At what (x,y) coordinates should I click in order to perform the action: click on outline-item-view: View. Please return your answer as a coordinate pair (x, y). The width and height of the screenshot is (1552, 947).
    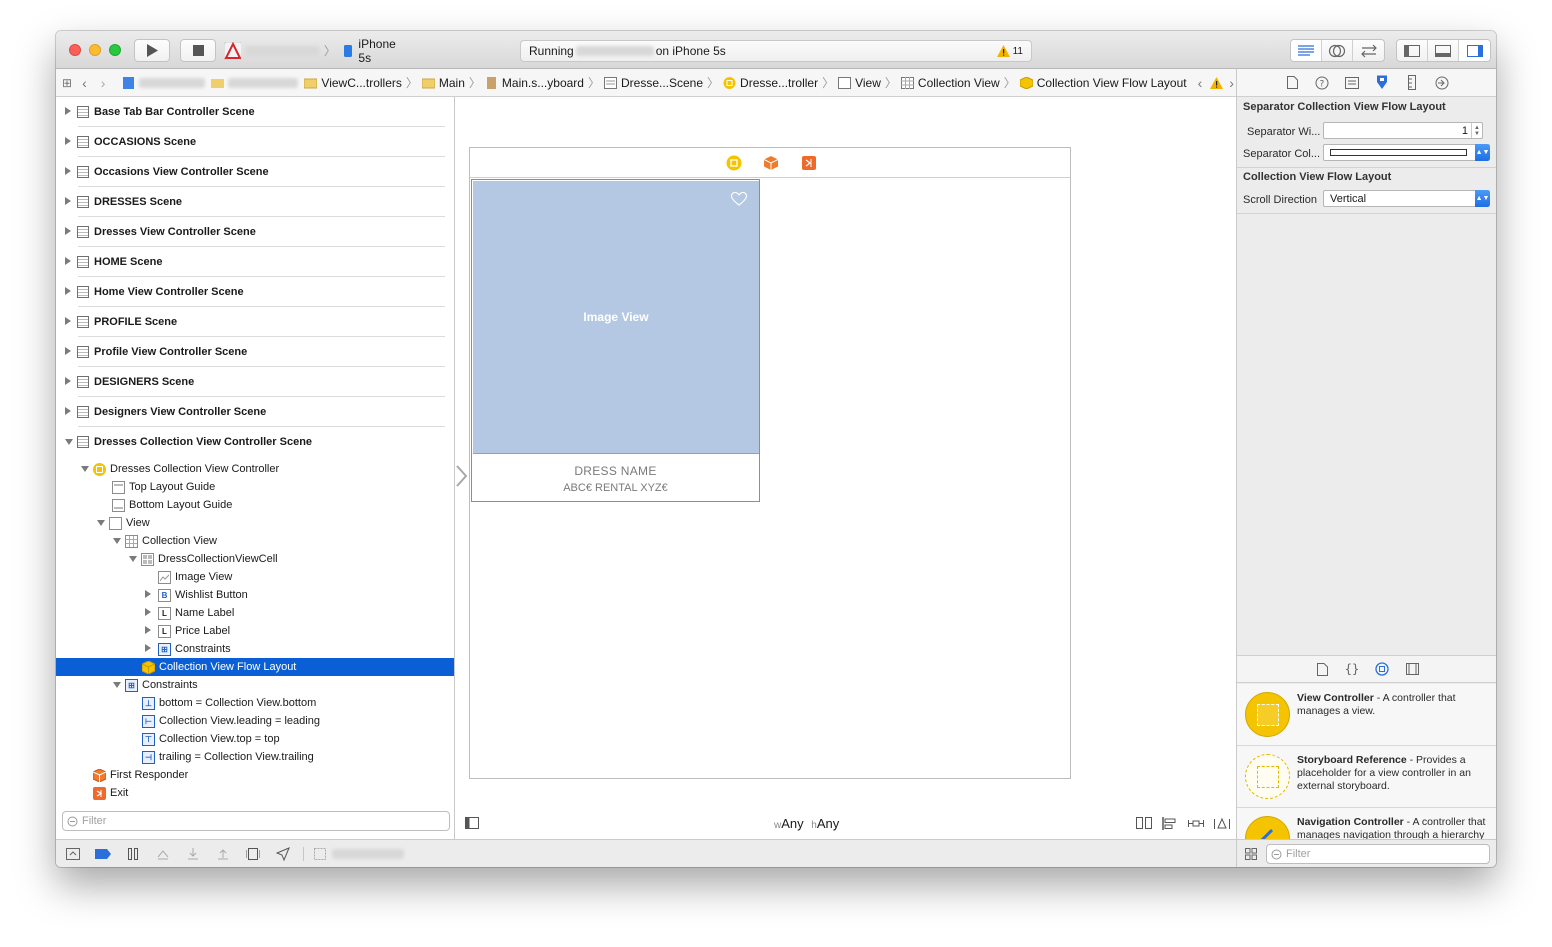
    Looking at the image, I should click on (255, 523).